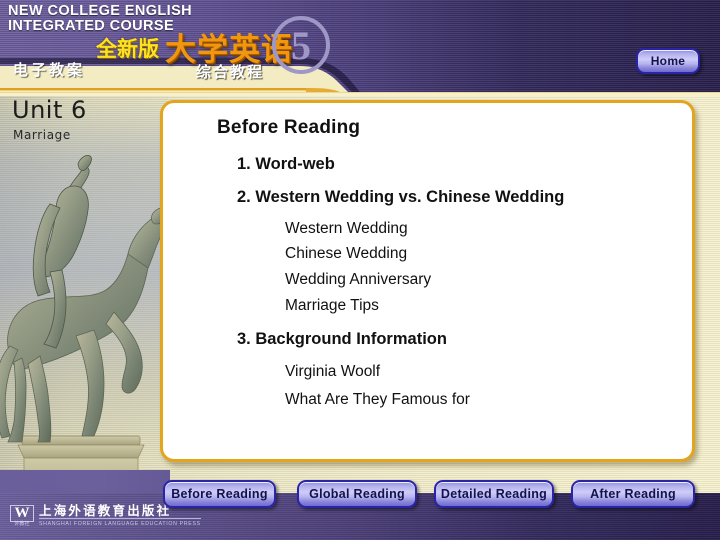 This screenshot has width=720, height=540. What do you see at coordinates (377, 399) in the screenshot?
I see `outline-item: What Are They Famous for` at bounding box center [377, 399].